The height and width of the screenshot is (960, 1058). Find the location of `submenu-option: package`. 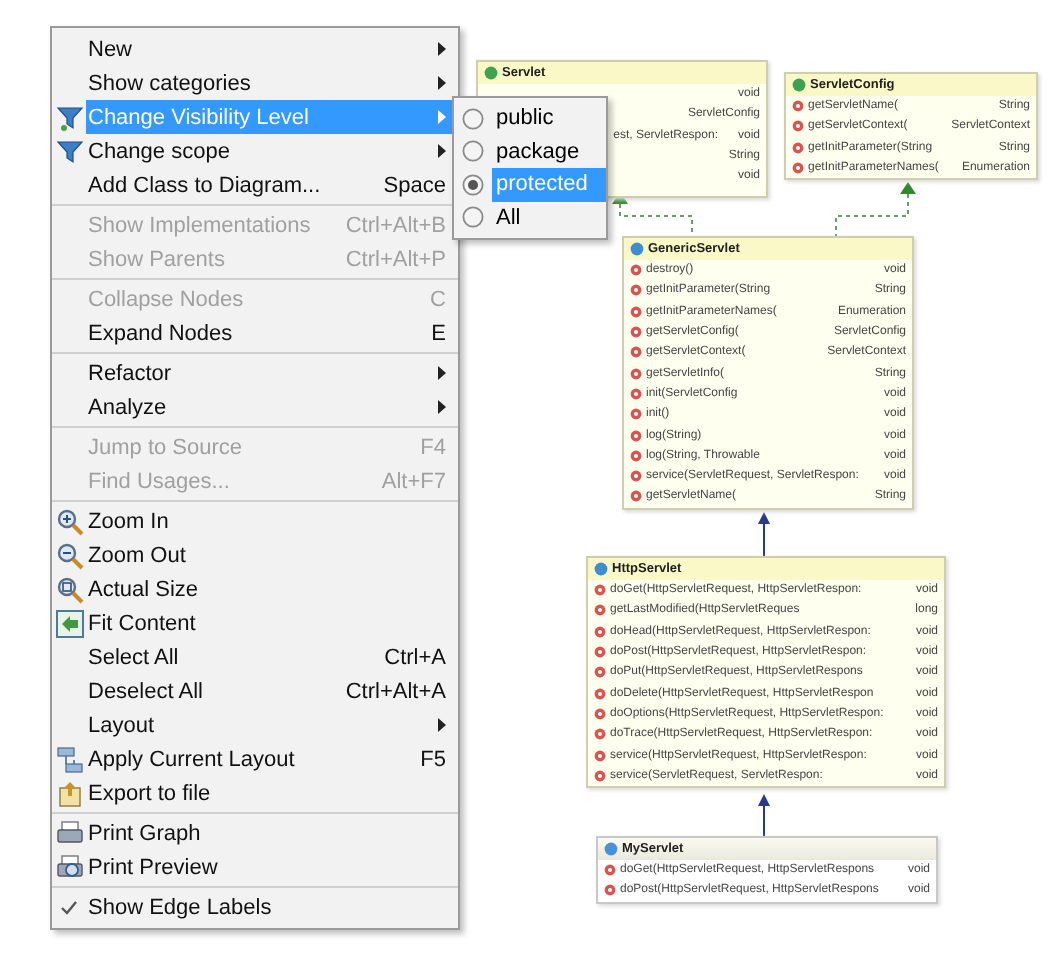

submenu-option: package is located at coordinates (549, 151).